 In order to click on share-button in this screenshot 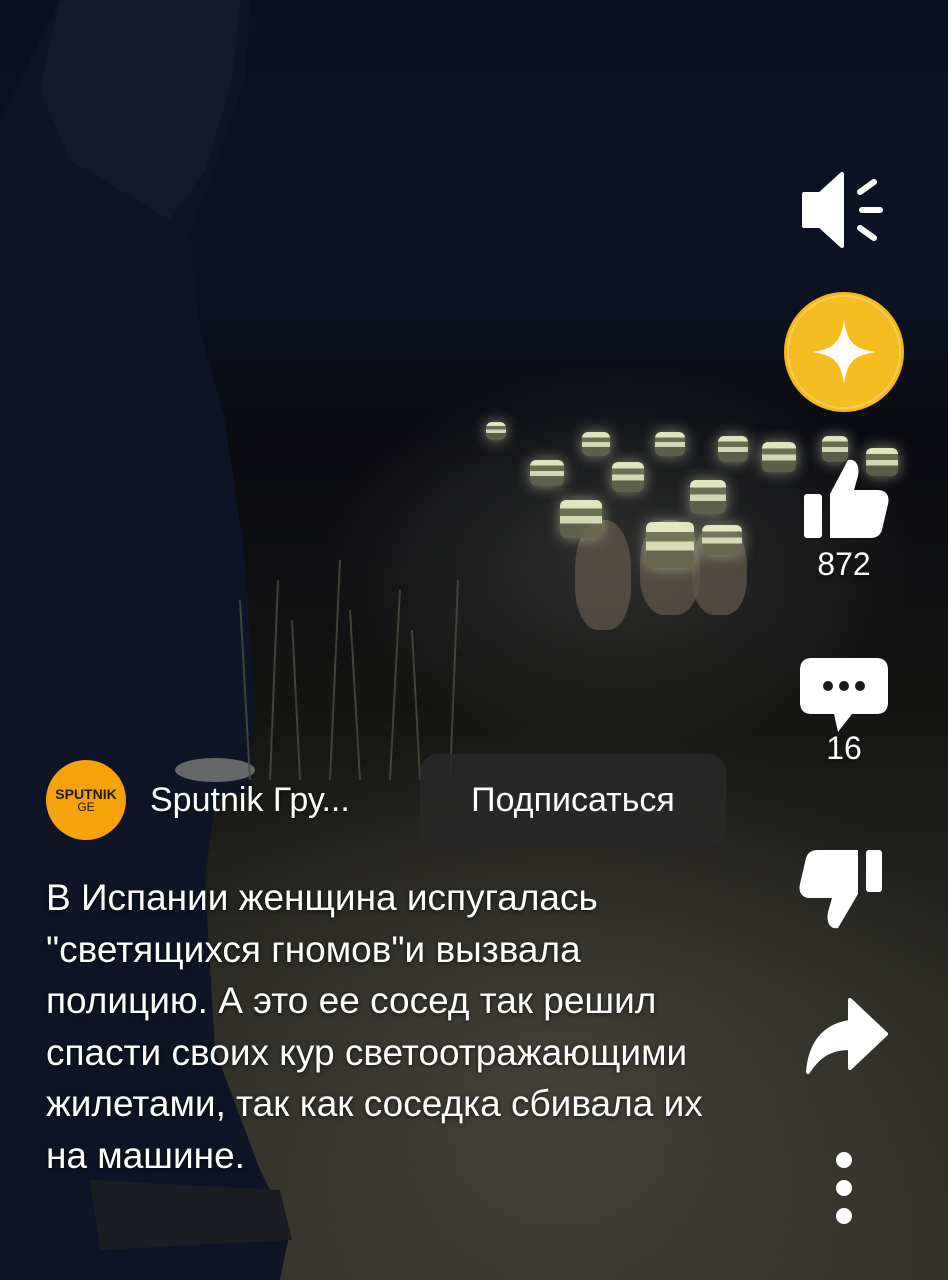, I will do `click(845, 1037)`.